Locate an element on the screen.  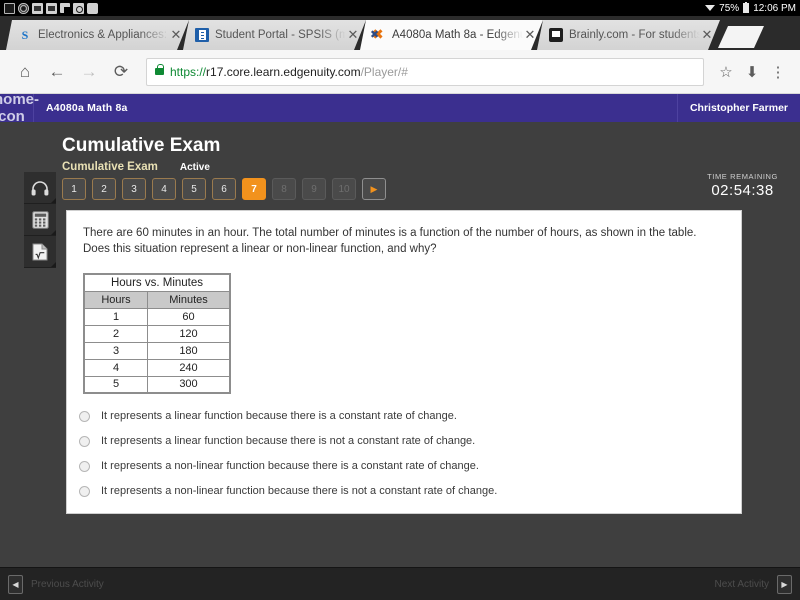
battery-percent: 75% is located at coordinates (729, 8).